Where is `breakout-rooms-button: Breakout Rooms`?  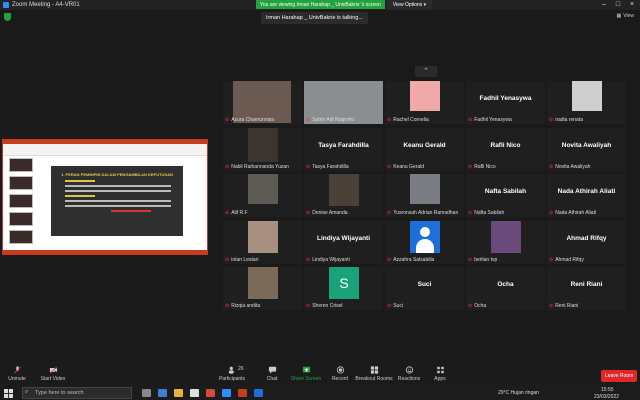 breakout-rooms-button: Breakout Rooms is located at coordinates (374, 374).